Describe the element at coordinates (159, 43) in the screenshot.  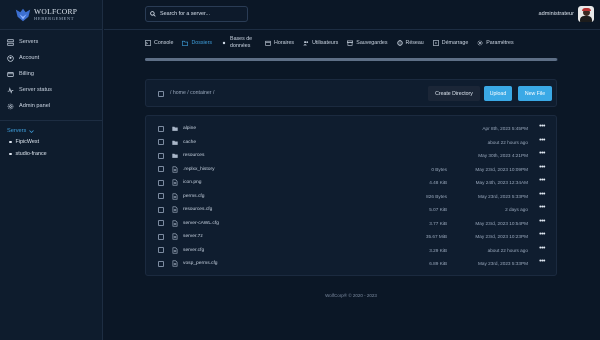
I see `tab-console: Console` at that location.